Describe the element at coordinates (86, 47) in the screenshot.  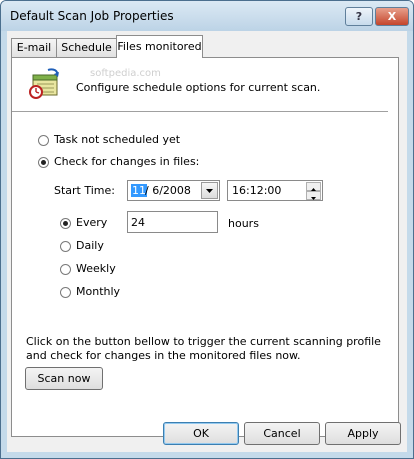
I see `tab-schedule: Schedule` at that location.